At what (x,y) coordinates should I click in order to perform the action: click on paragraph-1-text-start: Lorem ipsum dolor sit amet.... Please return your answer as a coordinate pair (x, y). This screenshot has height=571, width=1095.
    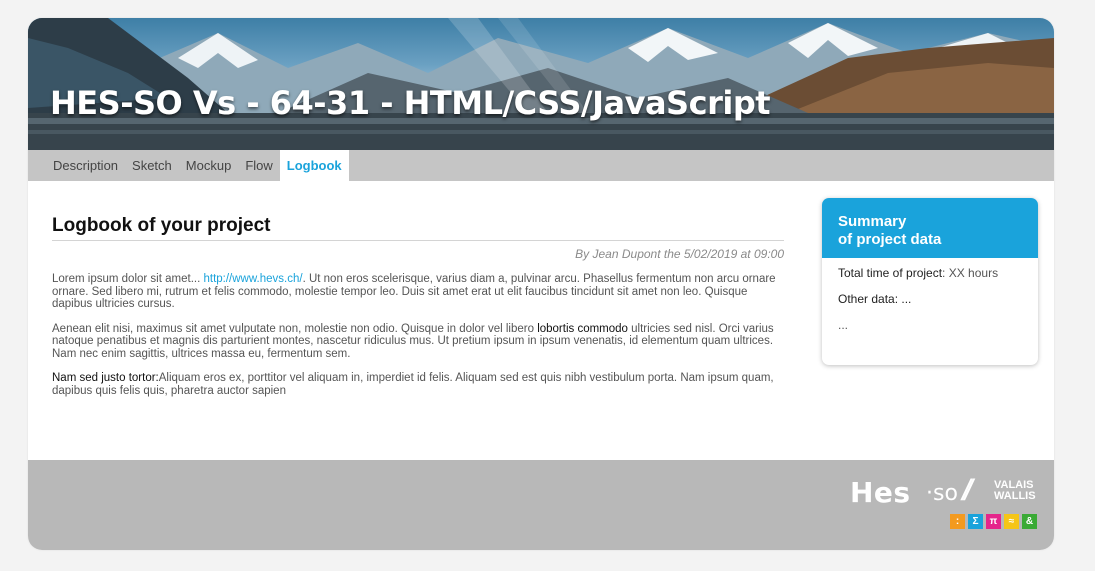
    Looking at the image, I should click on (128, 279).